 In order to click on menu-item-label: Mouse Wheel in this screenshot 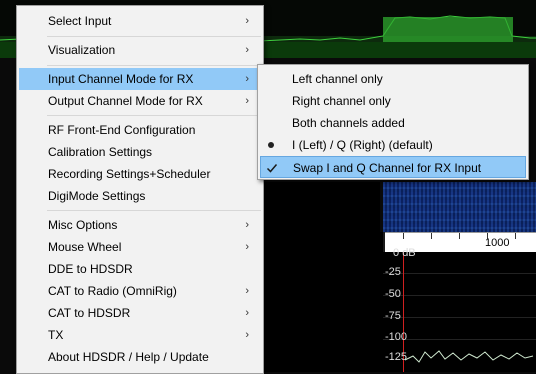, I will do `click(85, 247)`.